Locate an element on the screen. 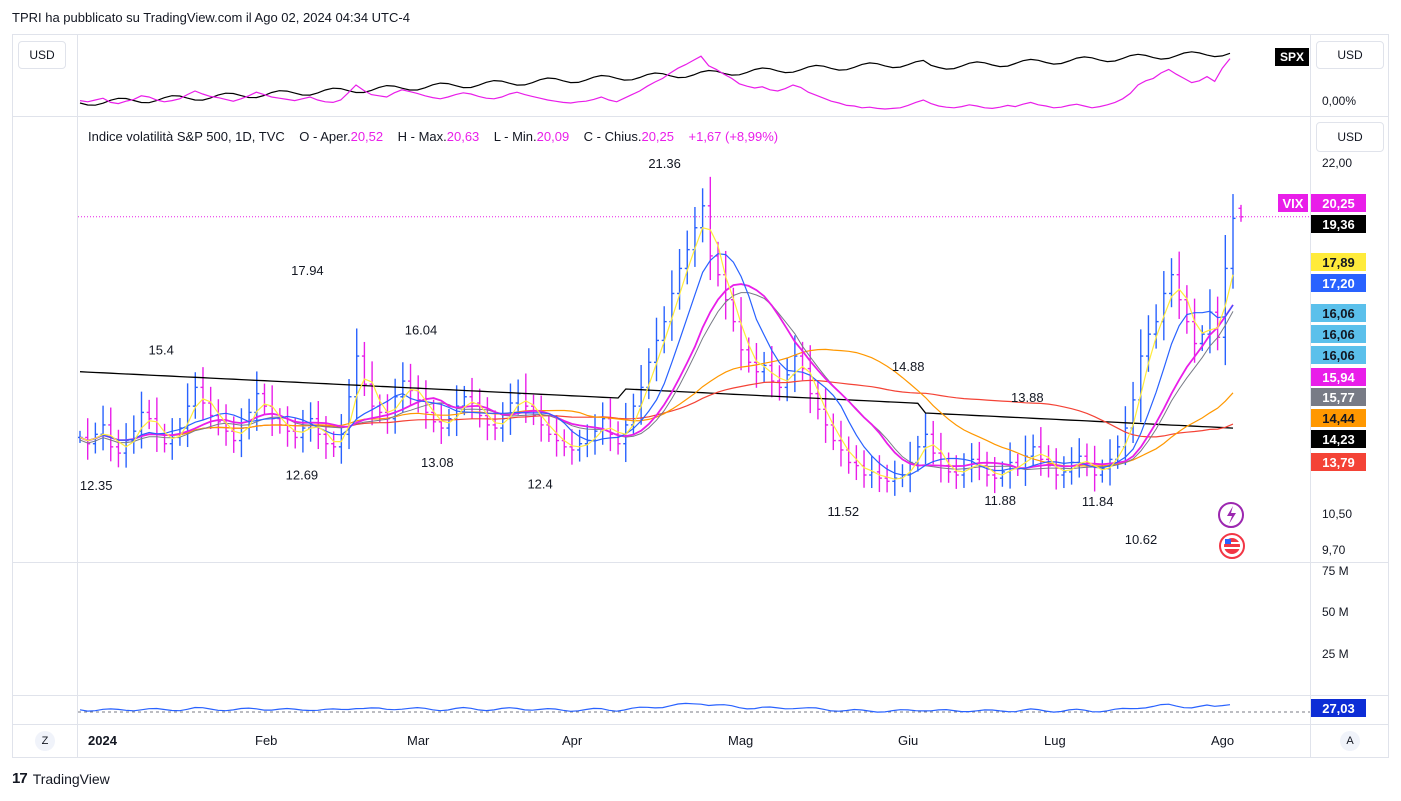 The height and width of the screenshot is (801, 1401). extreme-value-label: 12.69 is located at coordinates (302, 474).